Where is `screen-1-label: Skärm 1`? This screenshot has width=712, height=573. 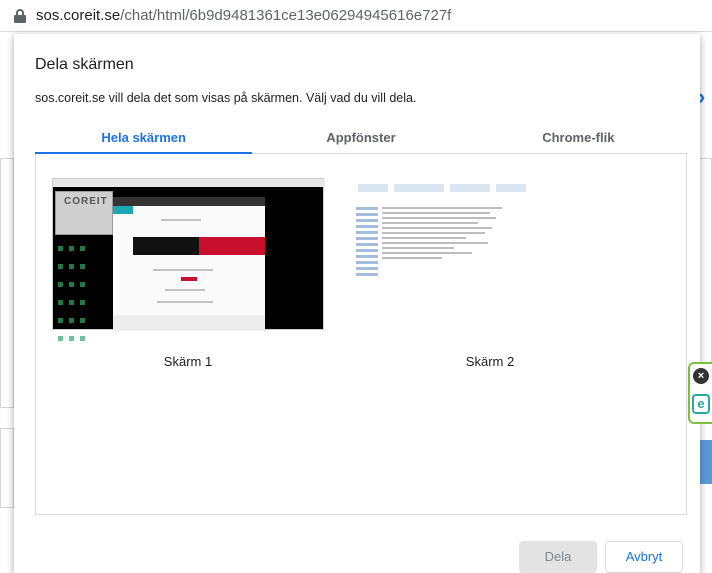 screen-1-label: Skärm 1 is located at coordinates (188, 361).